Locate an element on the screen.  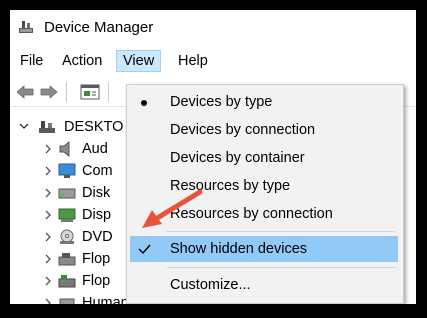
floppy-controller-icon is located at coordinates (67, 281).